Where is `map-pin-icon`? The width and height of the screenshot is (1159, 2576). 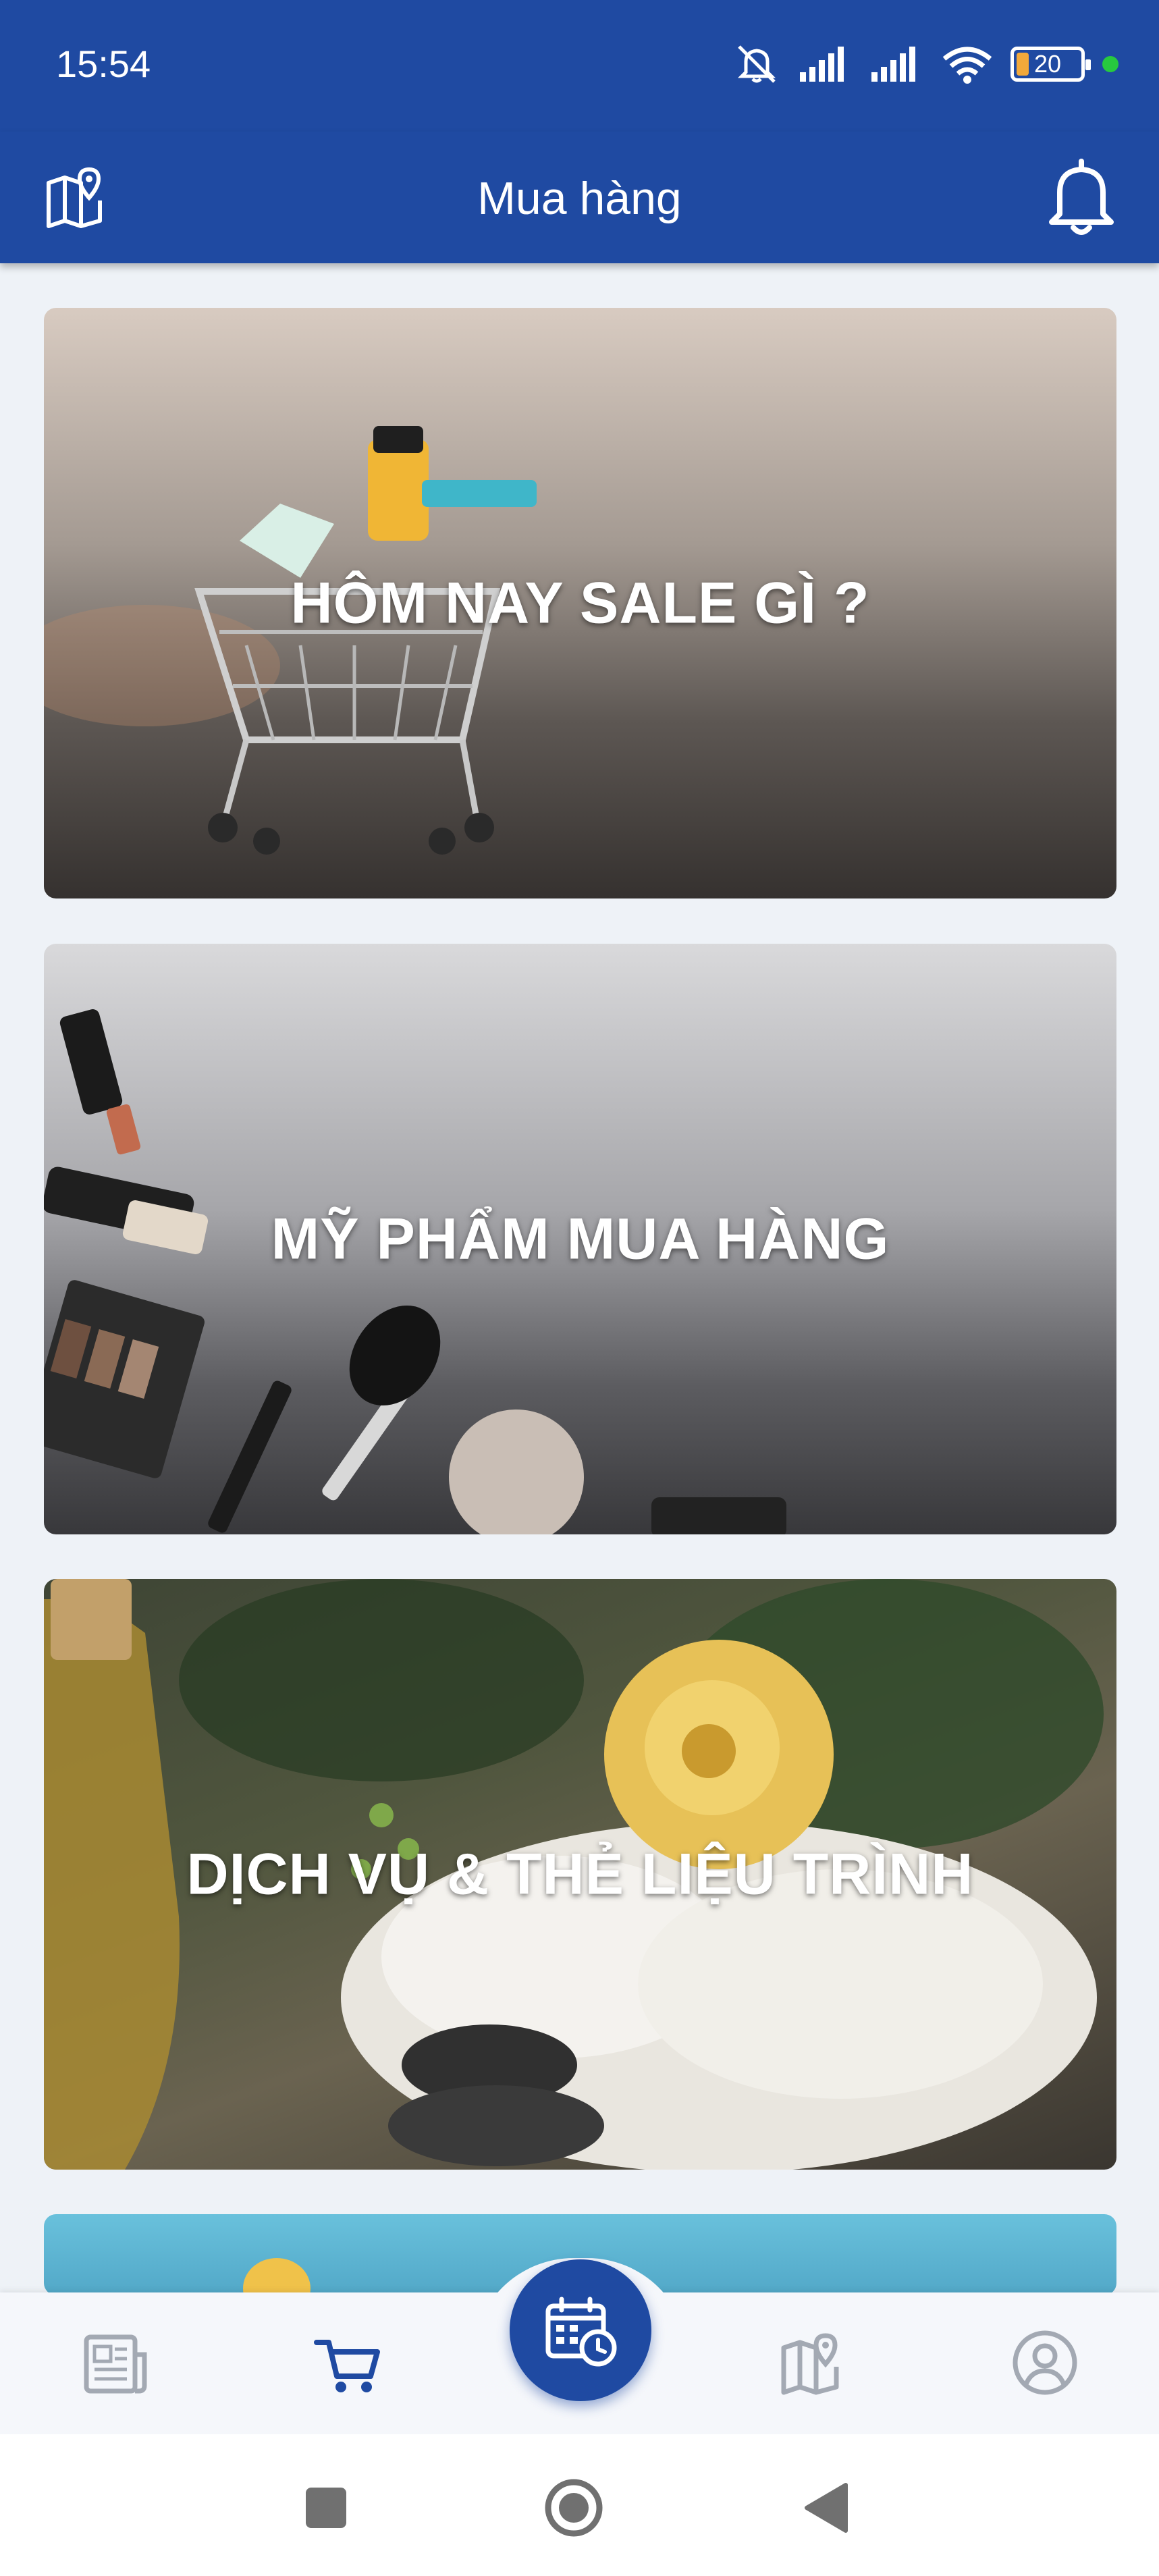
map-pin-icon is located at coordinates (810, 2364).